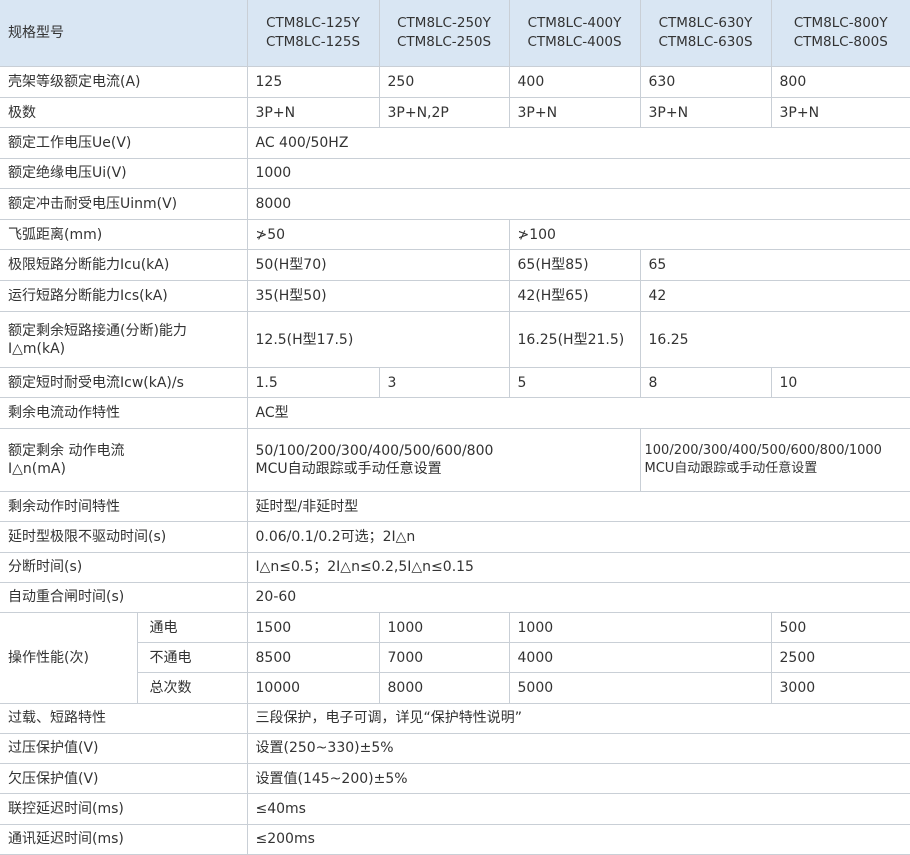  What do you see at coordinates (574, 383) in the screenshot?
I see `cell: 5` at bounding box center [574, 383].